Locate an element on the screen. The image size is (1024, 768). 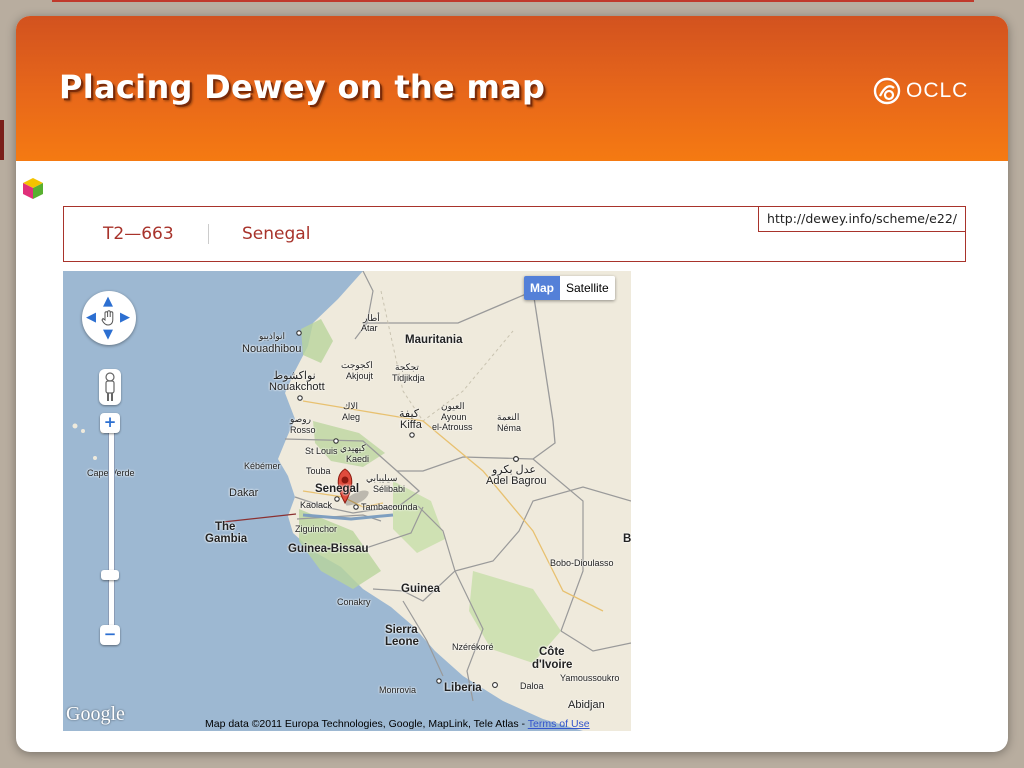
map-label: Nouadhibou is located at coordinates (272, 349).